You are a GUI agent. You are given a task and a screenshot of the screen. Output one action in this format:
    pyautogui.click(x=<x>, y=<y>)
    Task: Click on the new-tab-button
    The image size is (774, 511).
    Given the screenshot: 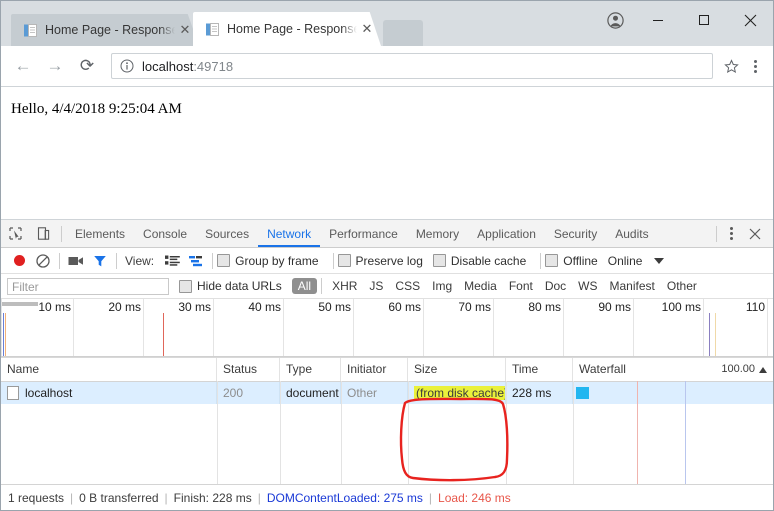 What is the action you would take?
    pyautogui.click(x=403, y=33)
    